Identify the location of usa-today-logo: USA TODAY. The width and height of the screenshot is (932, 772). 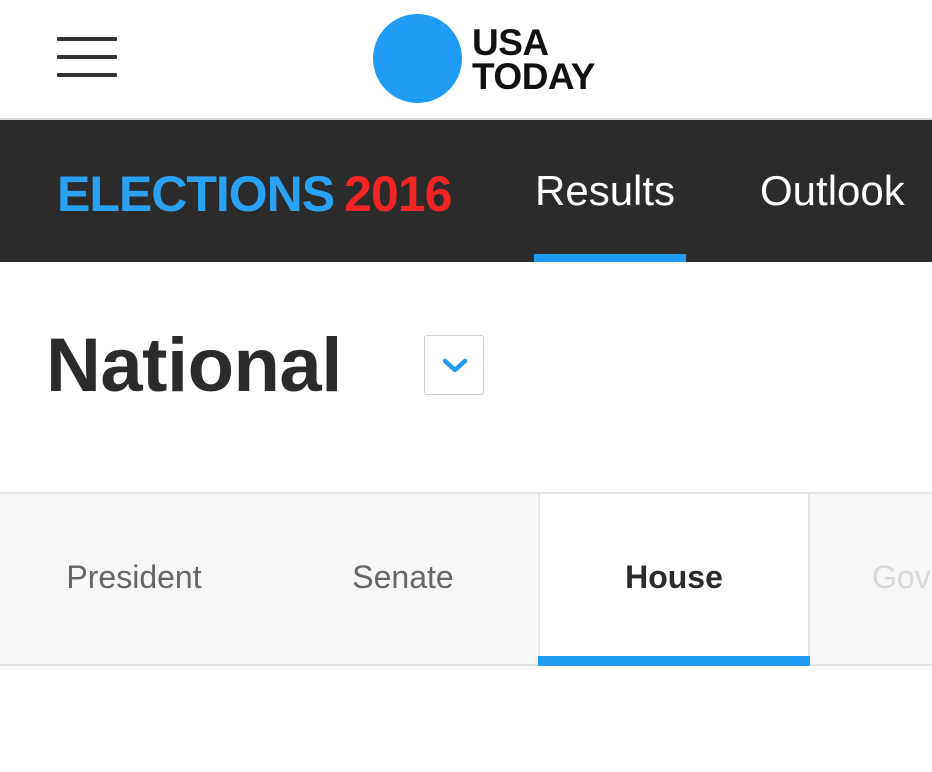
(503, 59).